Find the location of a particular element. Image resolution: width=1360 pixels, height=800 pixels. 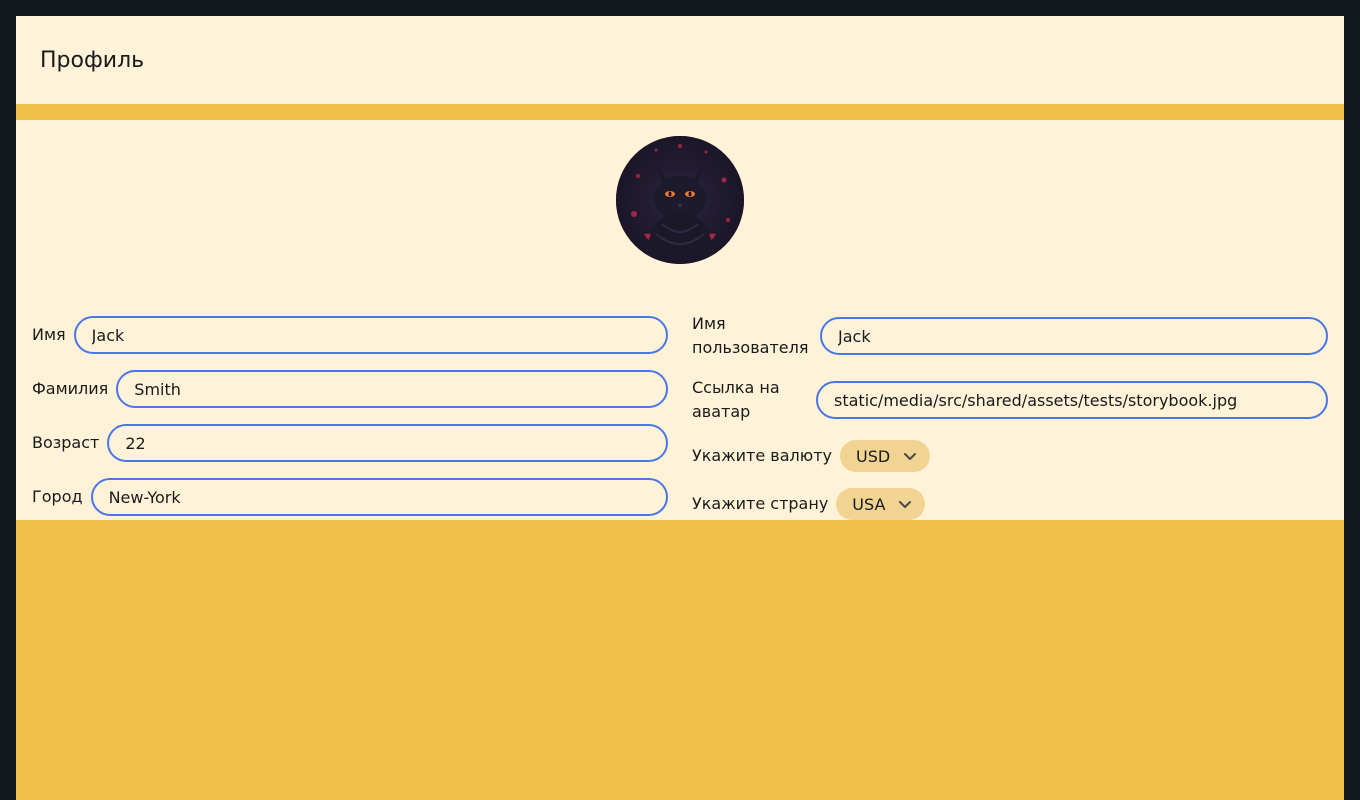

cat-avatar-icon is located at coordinates (680, 200).